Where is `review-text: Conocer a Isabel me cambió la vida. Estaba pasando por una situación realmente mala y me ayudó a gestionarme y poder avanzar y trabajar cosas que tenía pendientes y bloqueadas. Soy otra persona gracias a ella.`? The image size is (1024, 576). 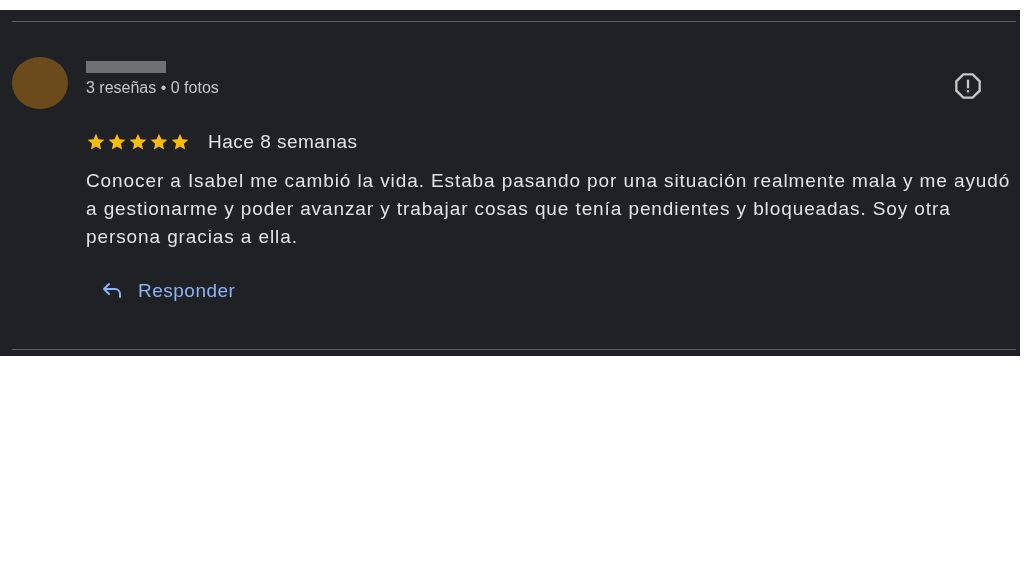
review-text: Conocer a Isabel me cambió la vida. Estaba pasando por una situación realmente mala y me ayudó a gestionarme y poder avanzar y trabajar cosas que tenía pendientes y bloqueadas. Soy otra persona gracias a ella. is located at coordinates (548, 209).